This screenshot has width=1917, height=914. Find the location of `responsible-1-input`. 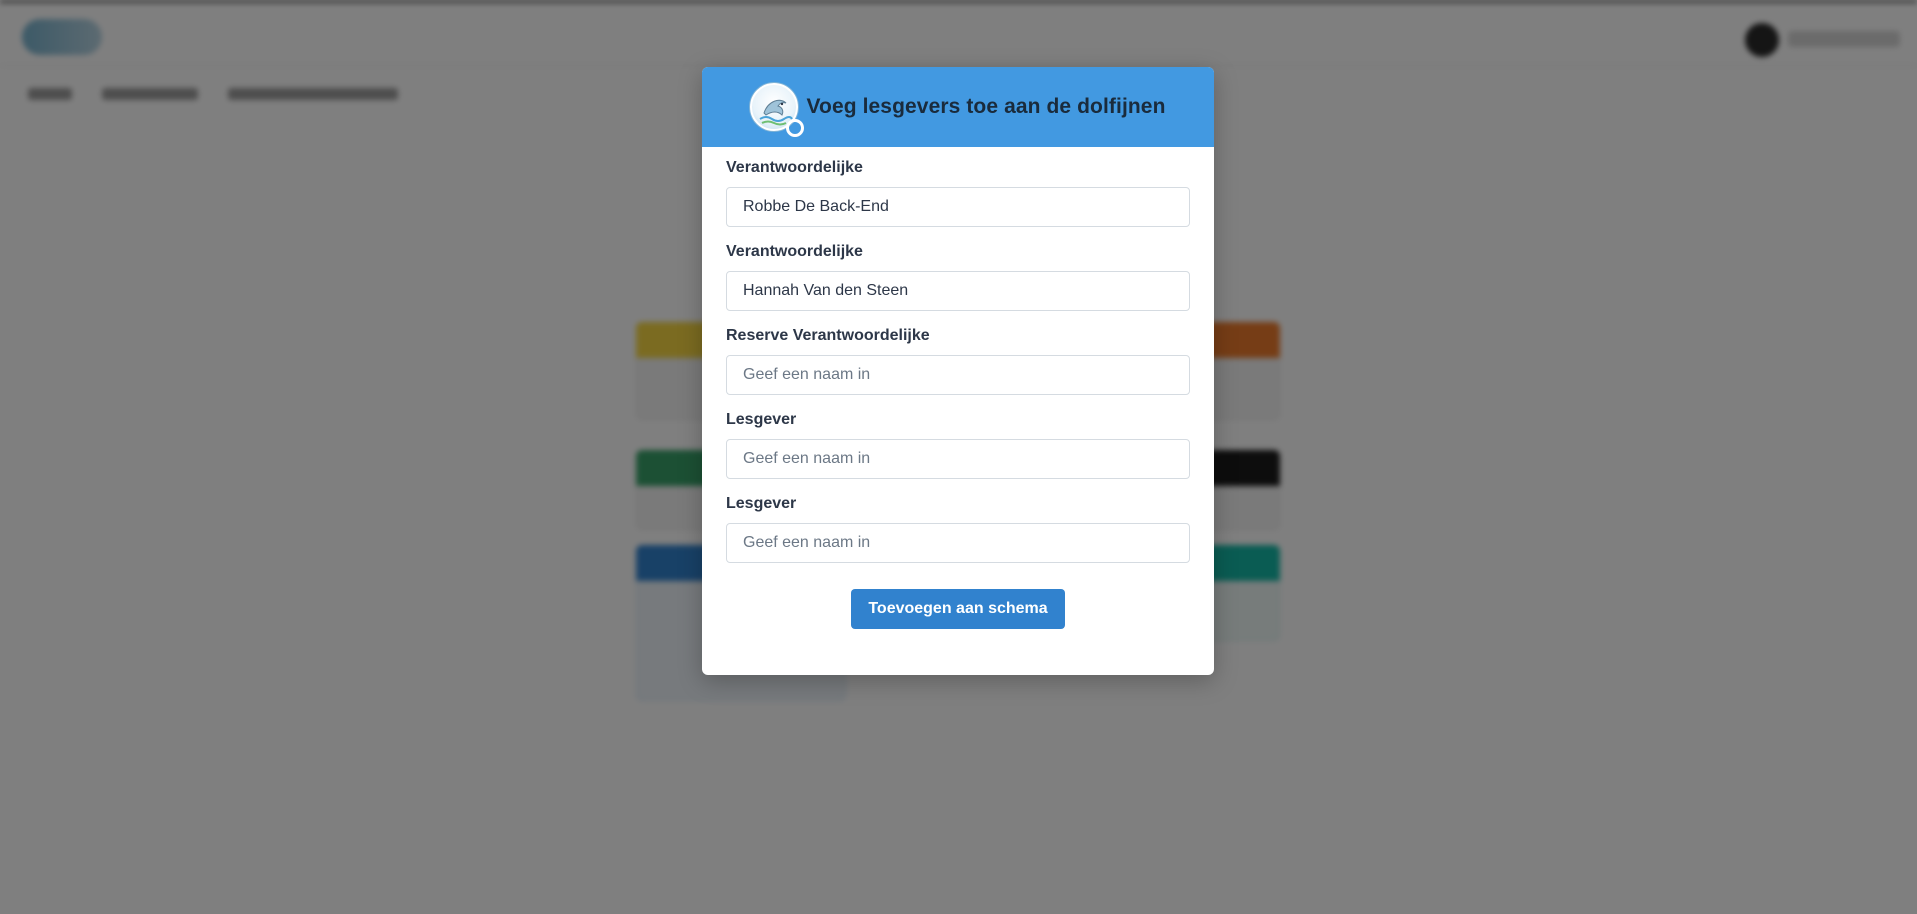

responsible-1-input is located at coordinates (958, 207).